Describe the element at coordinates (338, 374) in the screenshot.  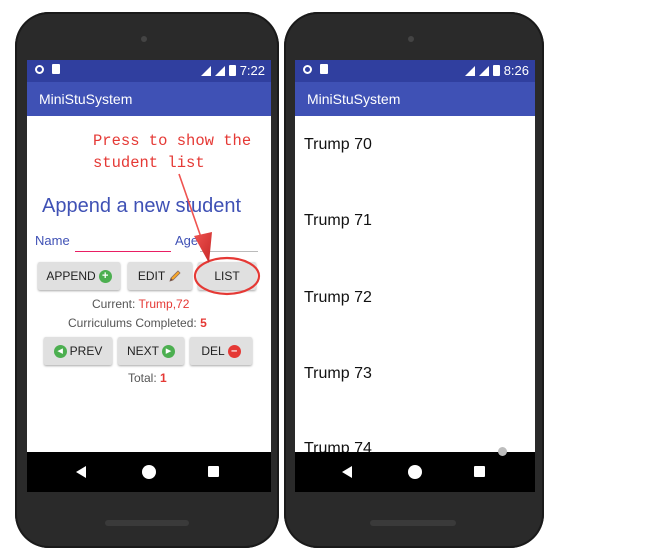
I see `list-item: Trump 73` at that location.